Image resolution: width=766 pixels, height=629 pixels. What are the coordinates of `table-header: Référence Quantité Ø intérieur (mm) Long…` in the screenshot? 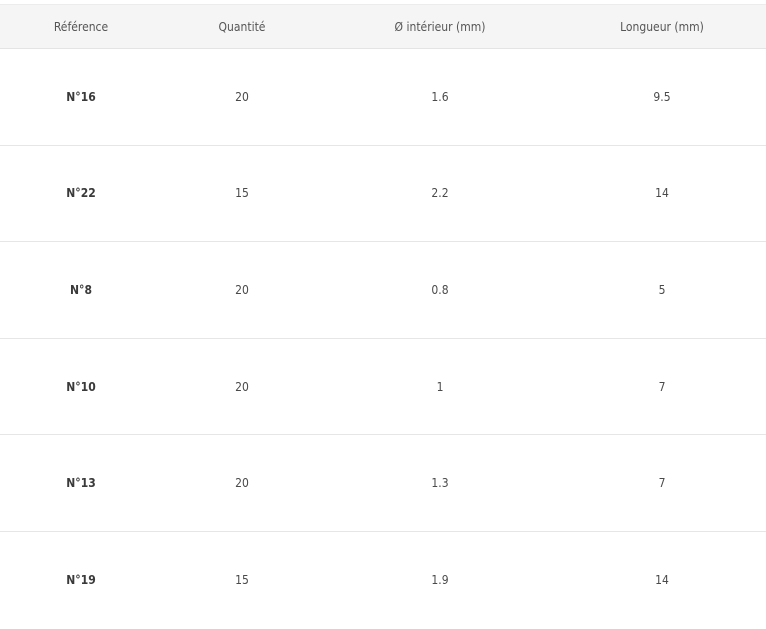 It's located at (383, 26).